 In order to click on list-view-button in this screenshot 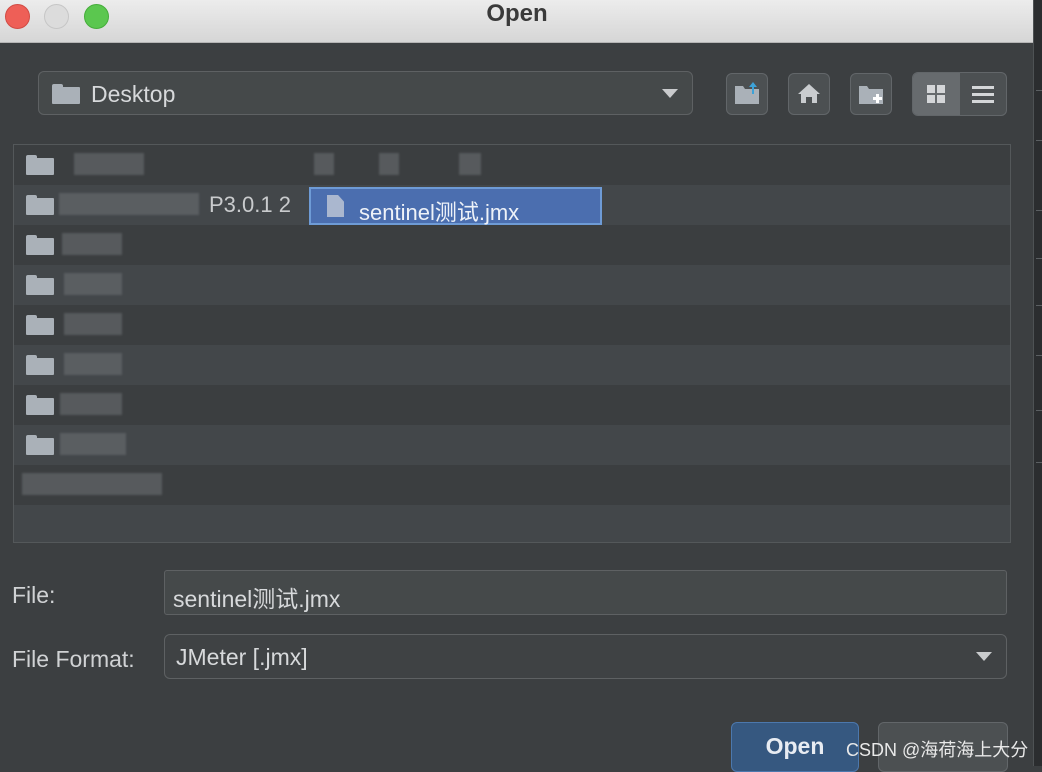, I will do `click(983, 94)`.